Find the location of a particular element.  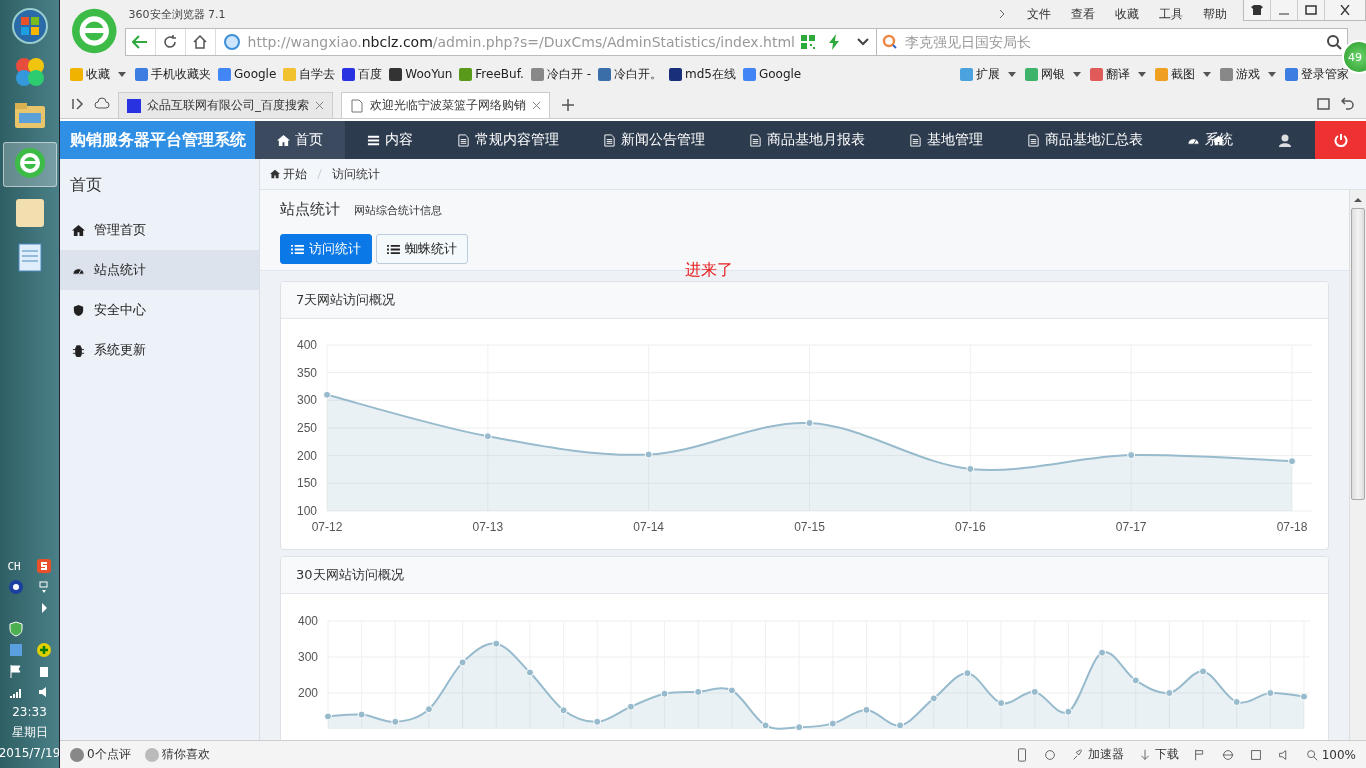

power-button is located at coordinates (1340, 140).